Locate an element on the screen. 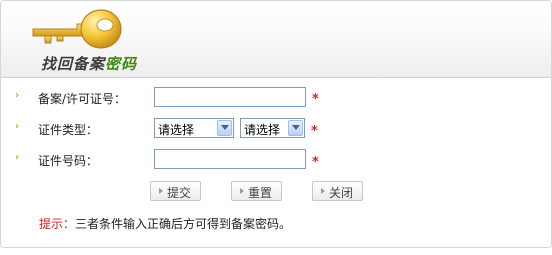 This screenshot has height=255, width=552. close-button: 关闭 is located at coordinates (337, 191).